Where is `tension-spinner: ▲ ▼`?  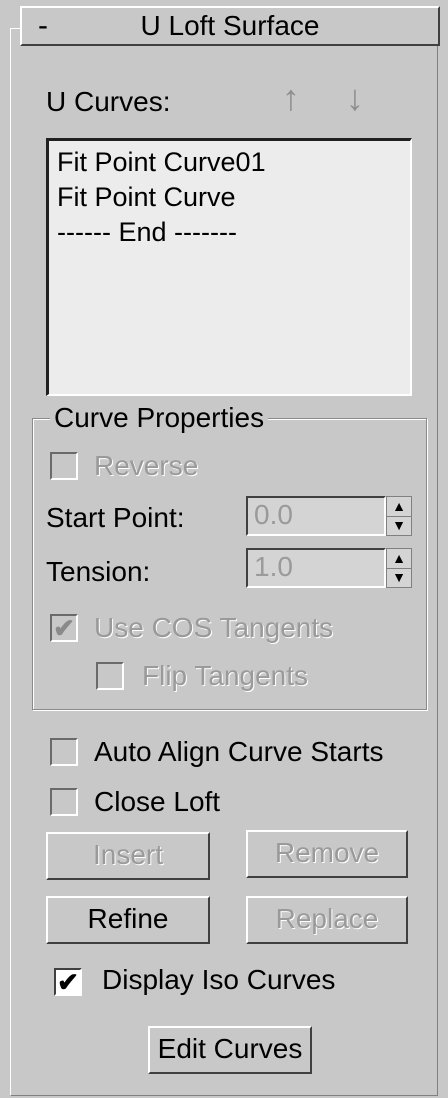
tension-spinner: ▲ ▼ is located at coordinates (399, 568).